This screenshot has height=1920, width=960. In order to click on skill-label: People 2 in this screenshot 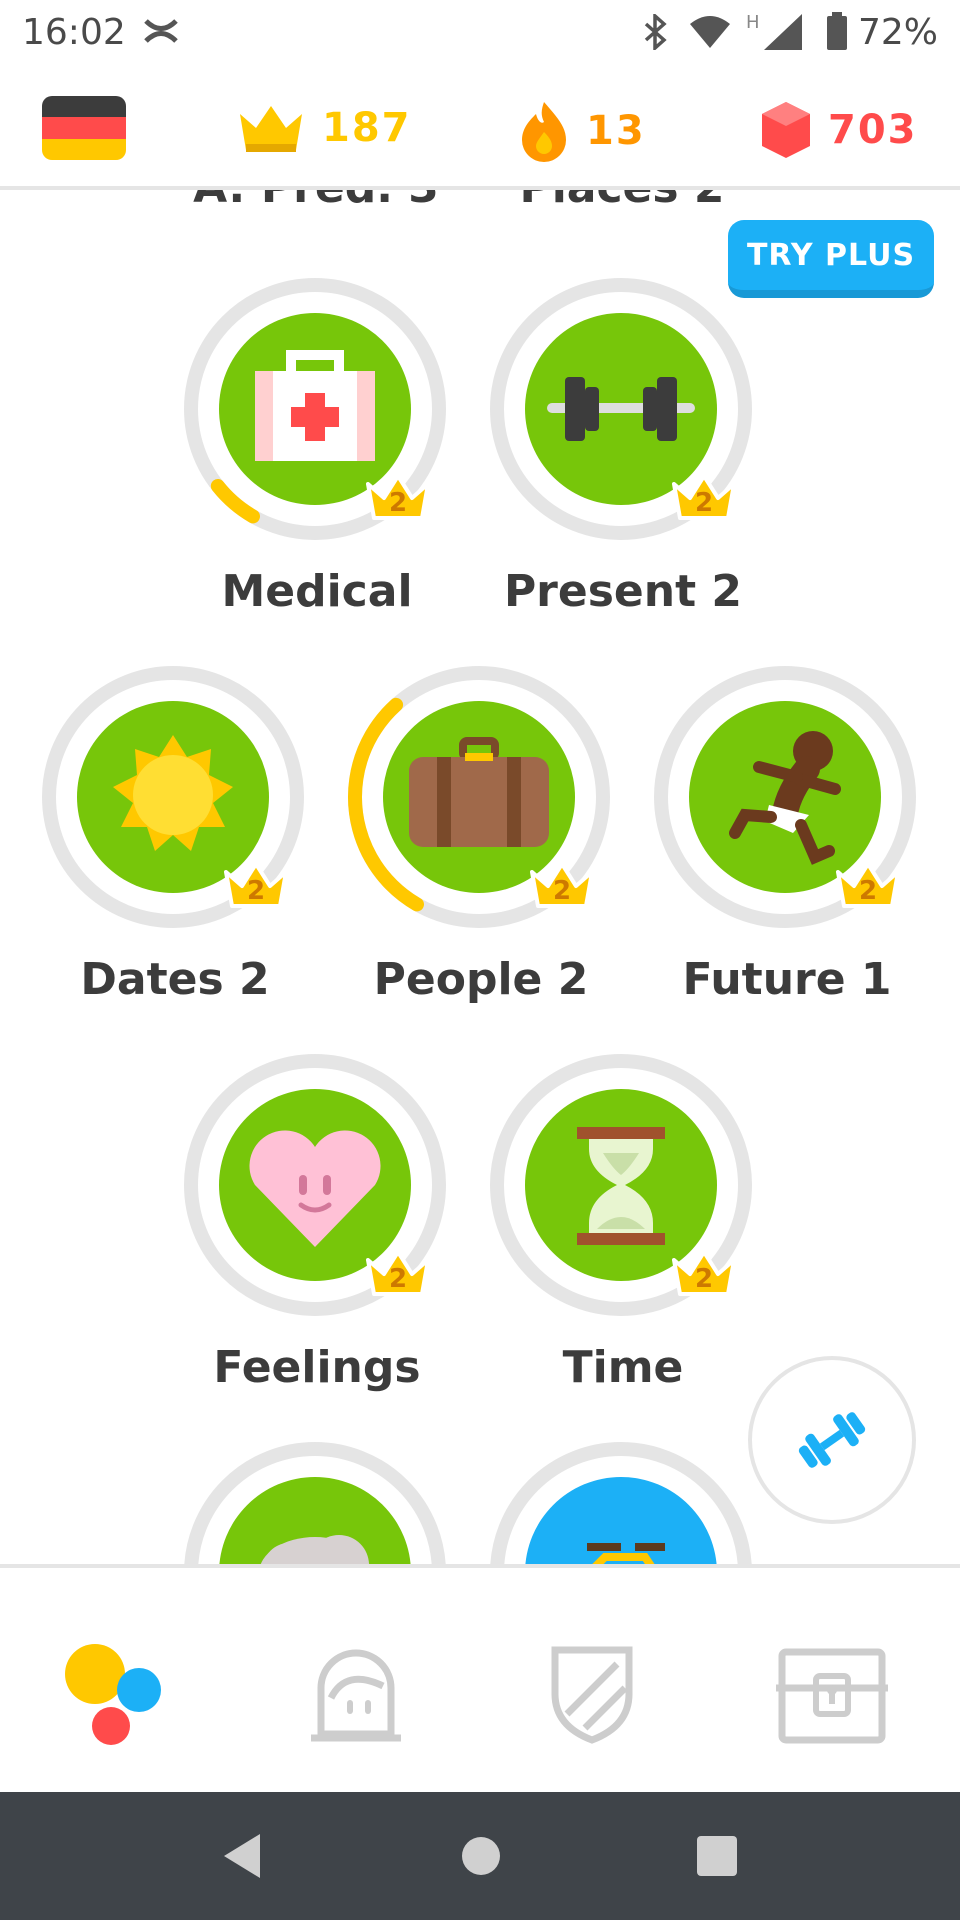, I will do `click(481, 979)`.